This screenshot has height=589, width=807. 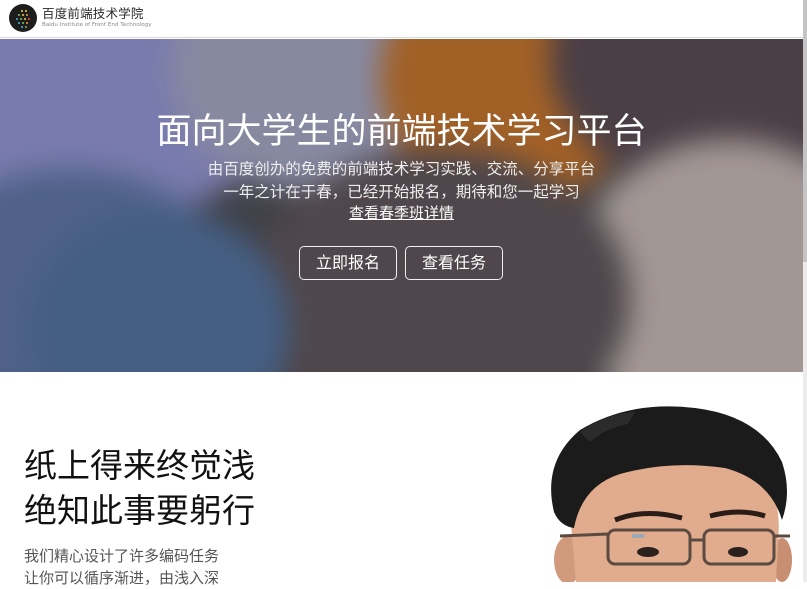 What do you see at coordinates (23, 18) in the screenshot?
I see `baidu-ife-logo-icon` at bounding box center [23, 18].